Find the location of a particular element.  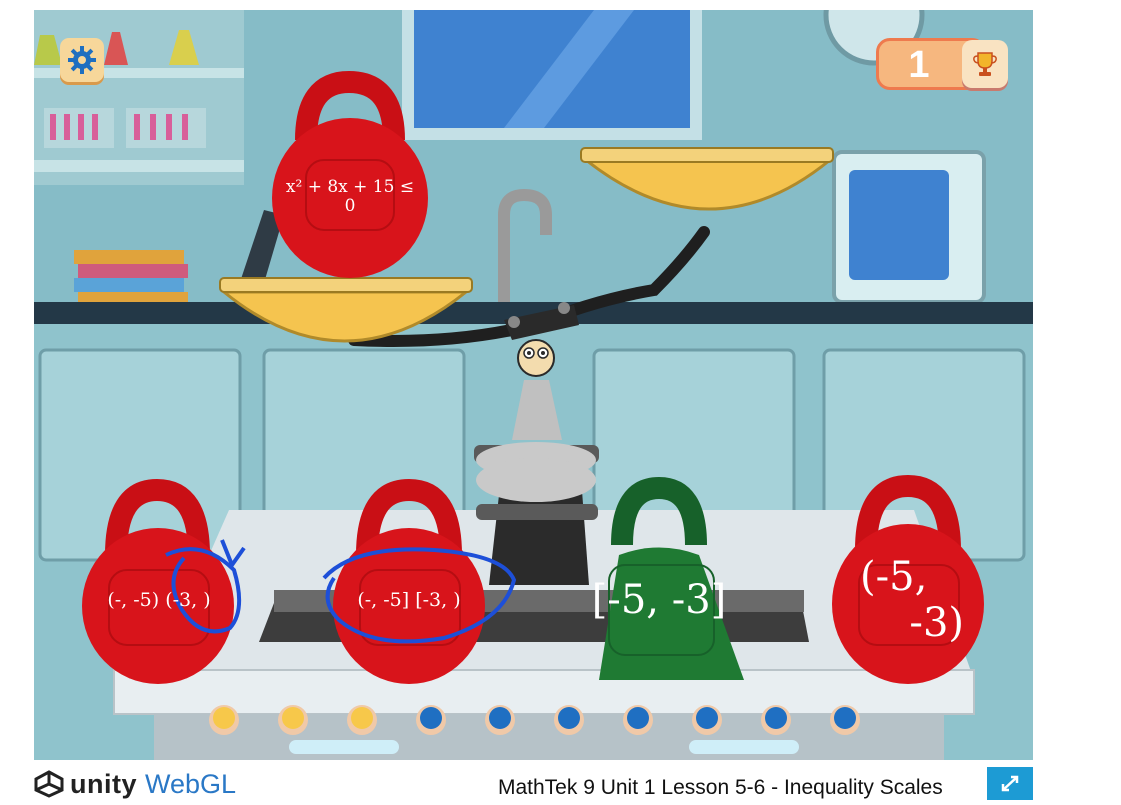

right-pan-rim is located at coordinates (707, 155).